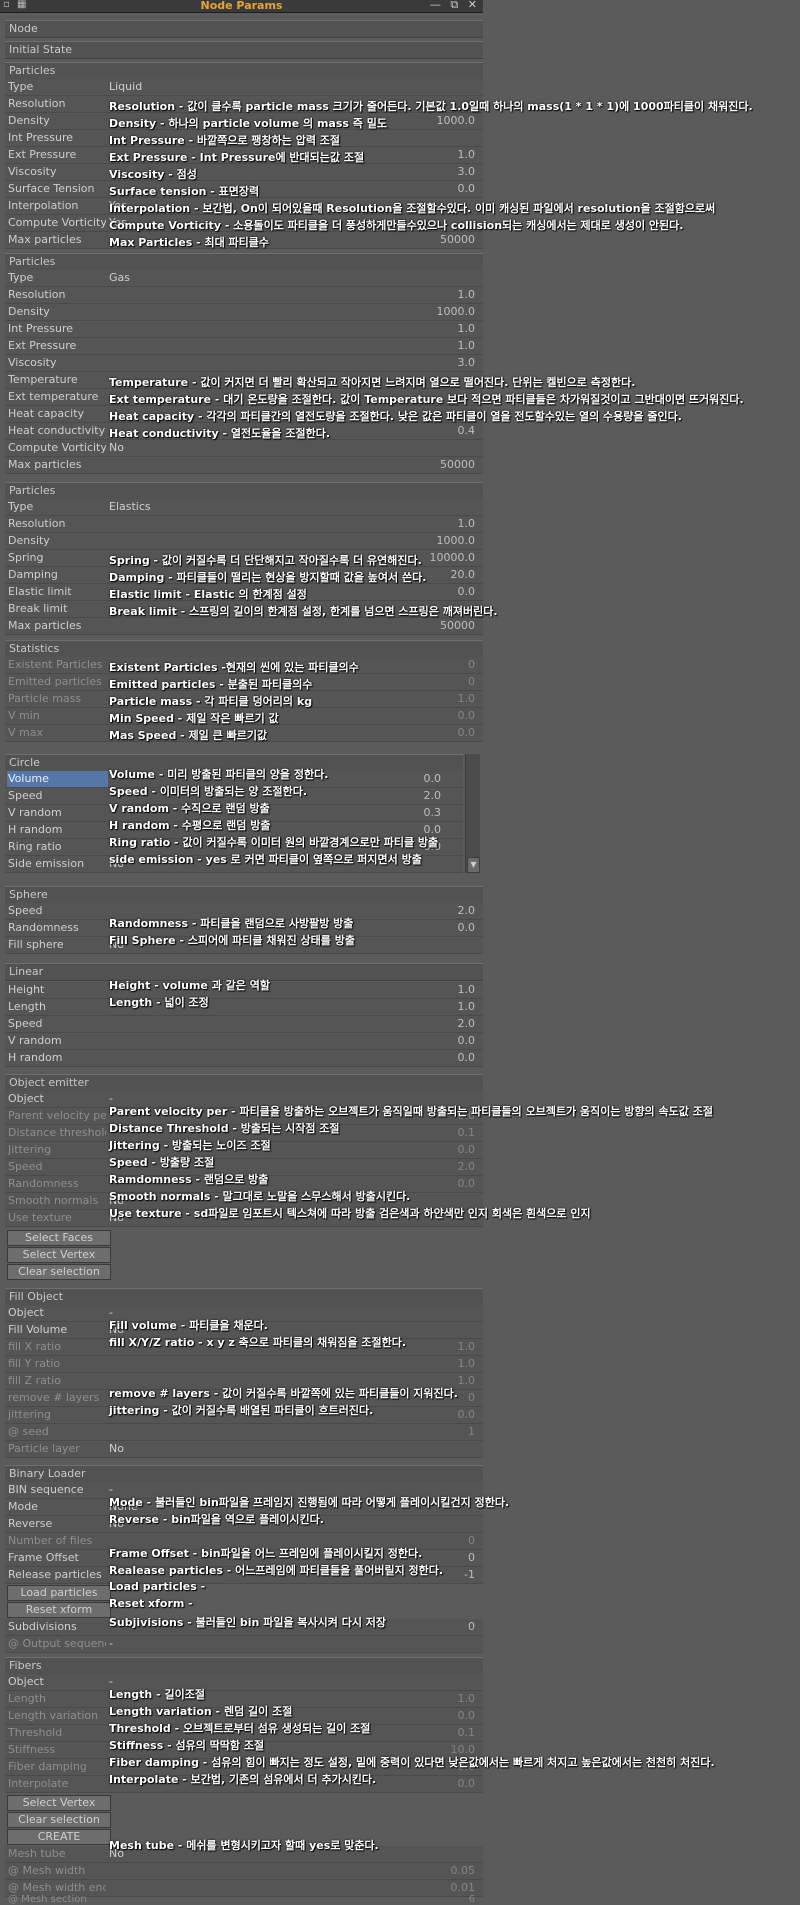 The image size is (800, 1905). Describe the element at coordinates (244, 1644) in the screenshot. I see `param-output-sequence: @ Output sequence-` at that location.